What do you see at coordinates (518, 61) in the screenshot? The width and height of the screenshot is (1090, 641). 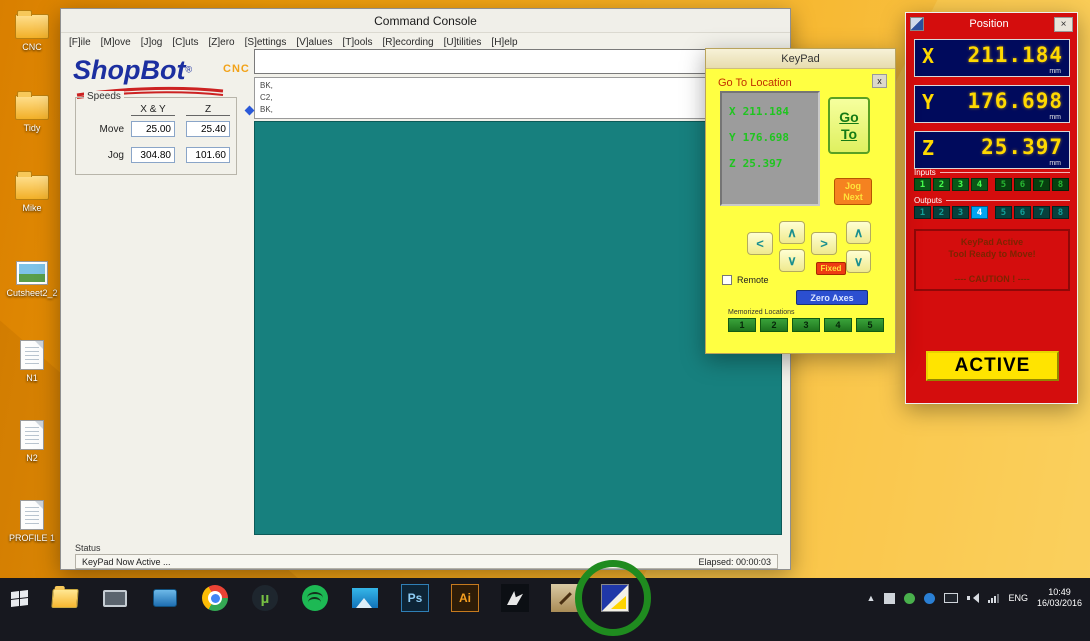 I see `command-input` at bounding box center [518, 61].